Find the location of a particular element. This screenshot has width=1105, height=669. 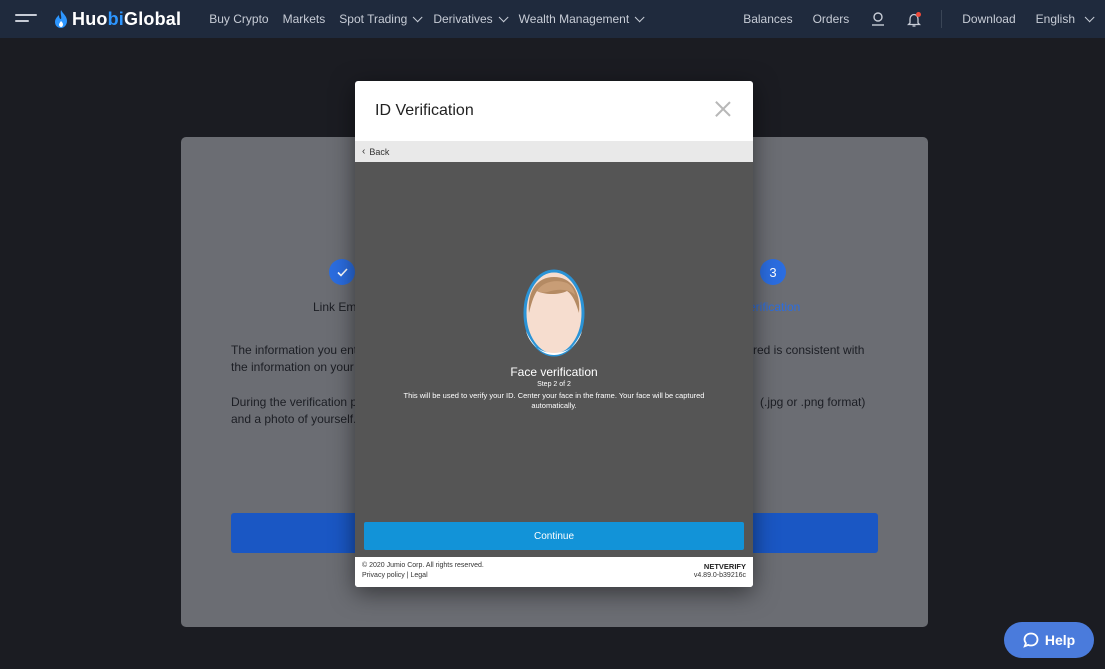

back-label: Back is located at coordinates (379, 151).